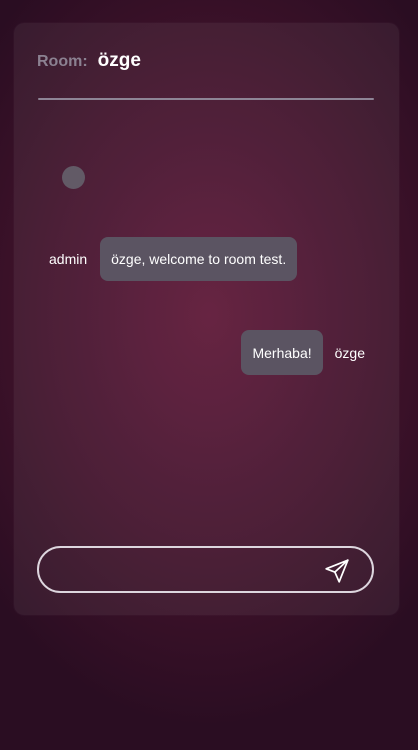 Image resolution: width=418 pixels, height=750 pixels. What do you see at coordinates (206, 99) in the screenshot?
I see `header-divider` at bounding box center [206, 99].